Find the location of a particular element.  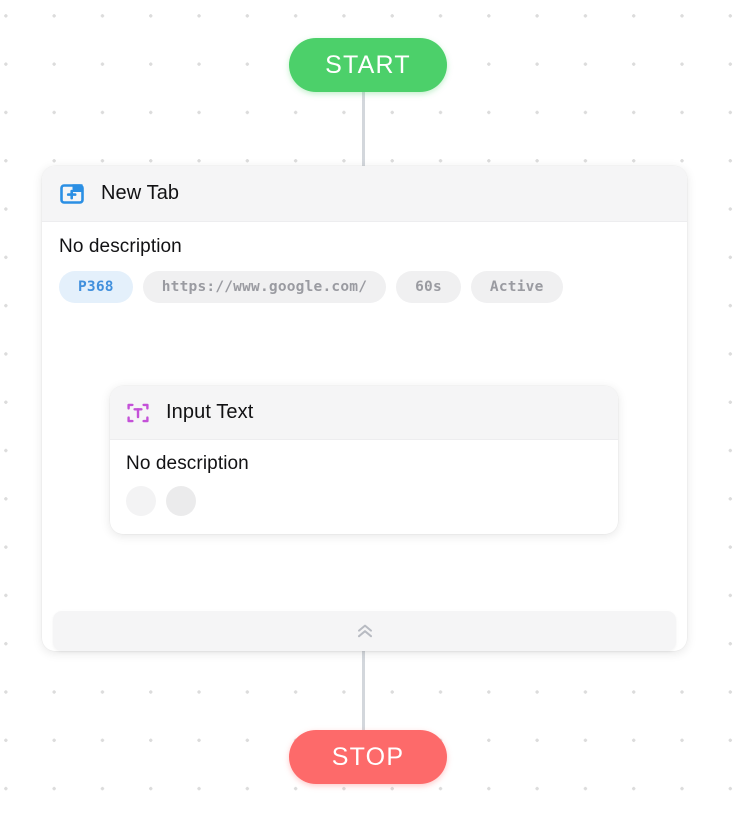

start-button-label: START is located at coordinates (368, 64).